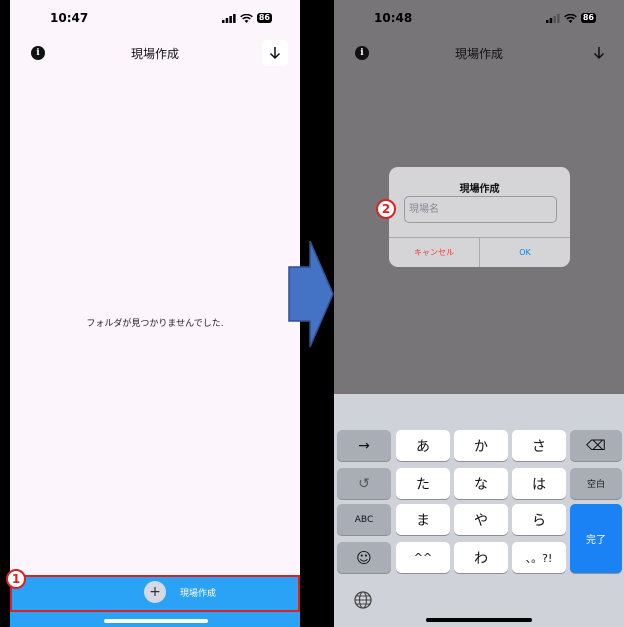 The height and width of the screenshot is (627, 624). What do you see at coordinates (155, 324) in the screenshot?
I see `empty-state-message: フォルダが見つかりませんでした.` at bounding box center [155, 324].